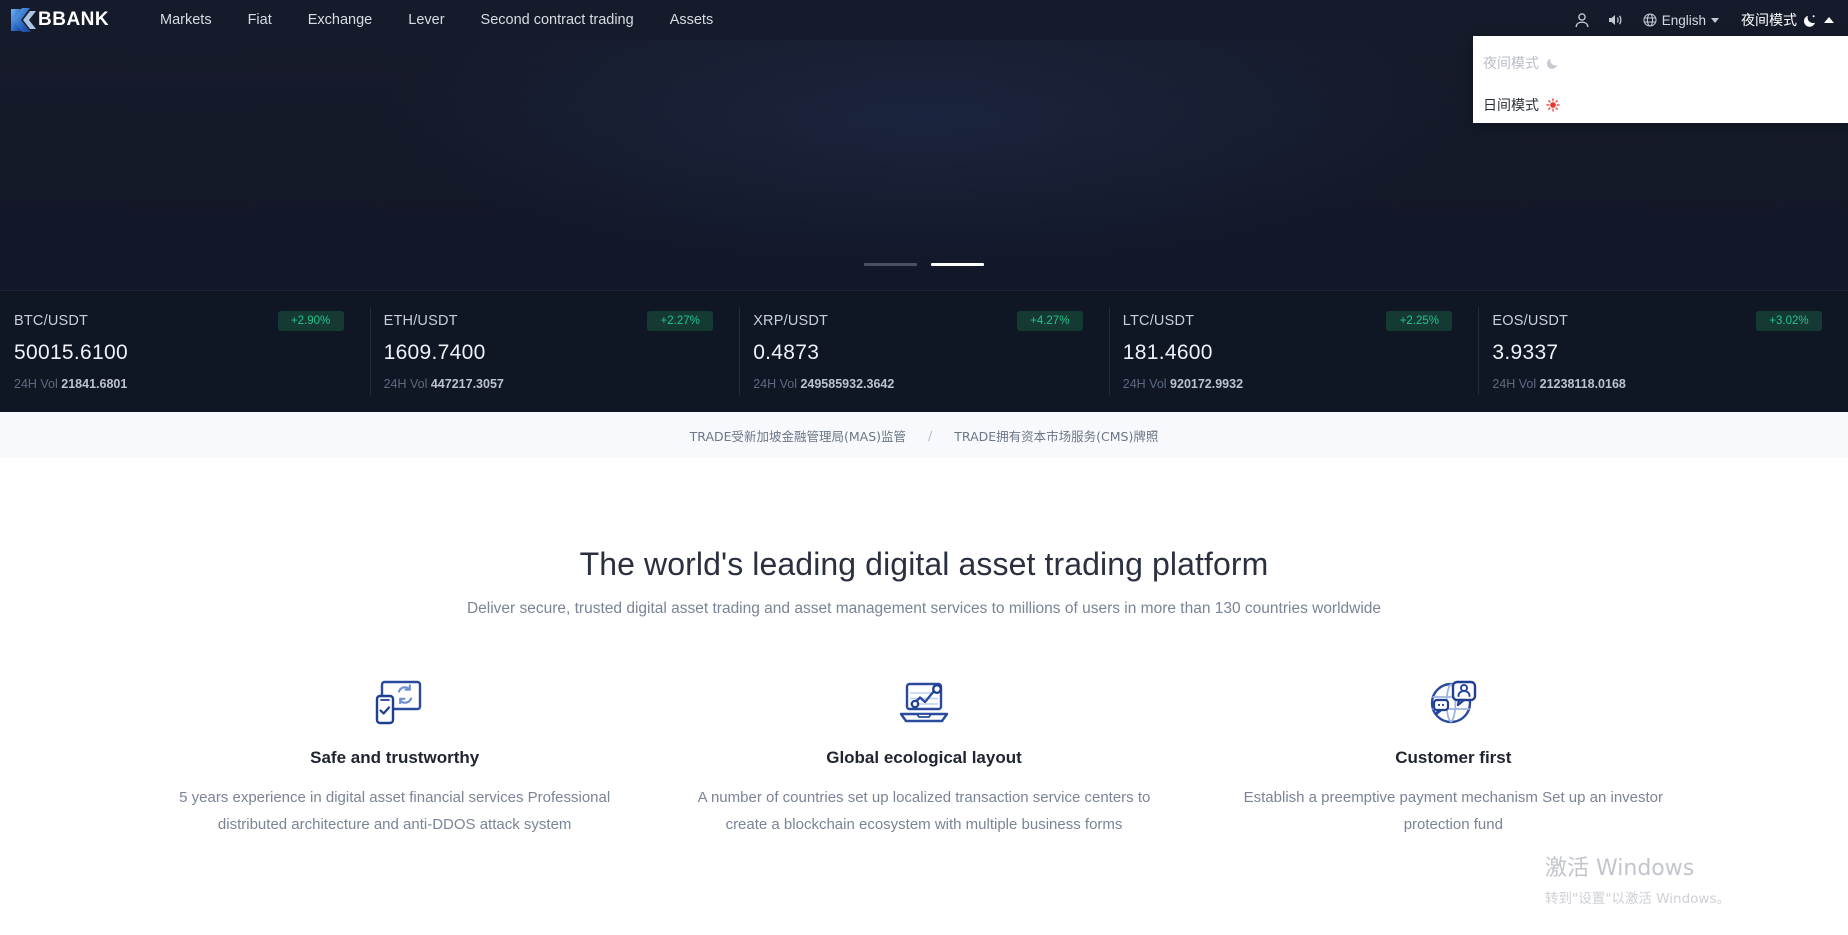  Describe the element at coordinates (1582, 20) in the screenshot. I see `user-icon` at that location.